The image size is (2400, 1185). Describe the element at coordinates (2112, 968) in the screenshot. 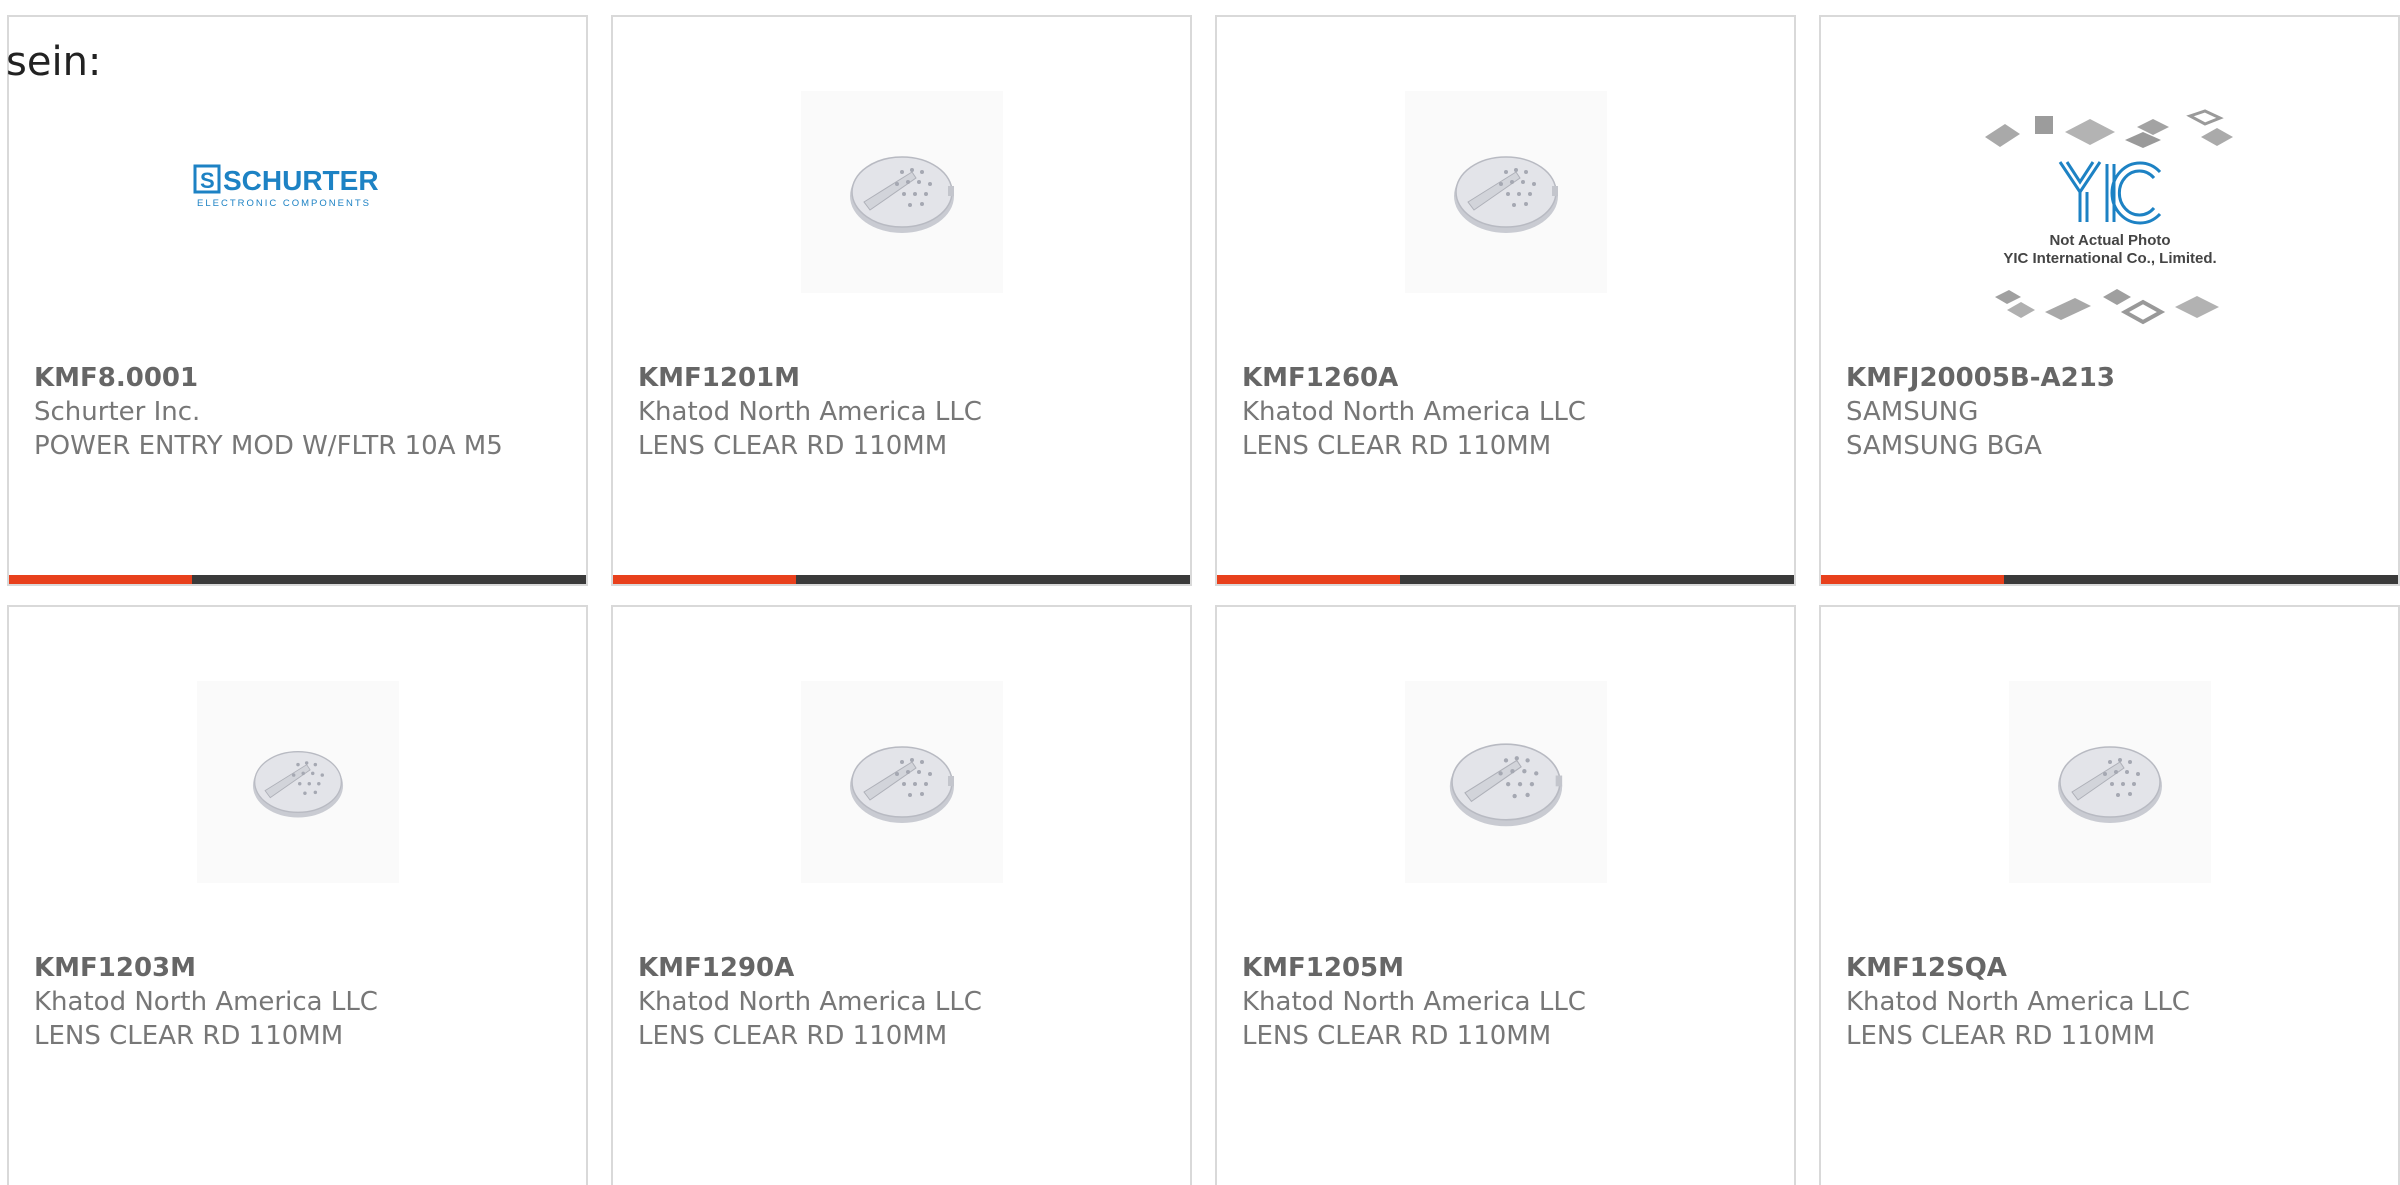

I see `product-part-number: KMF12SQA` at that location.